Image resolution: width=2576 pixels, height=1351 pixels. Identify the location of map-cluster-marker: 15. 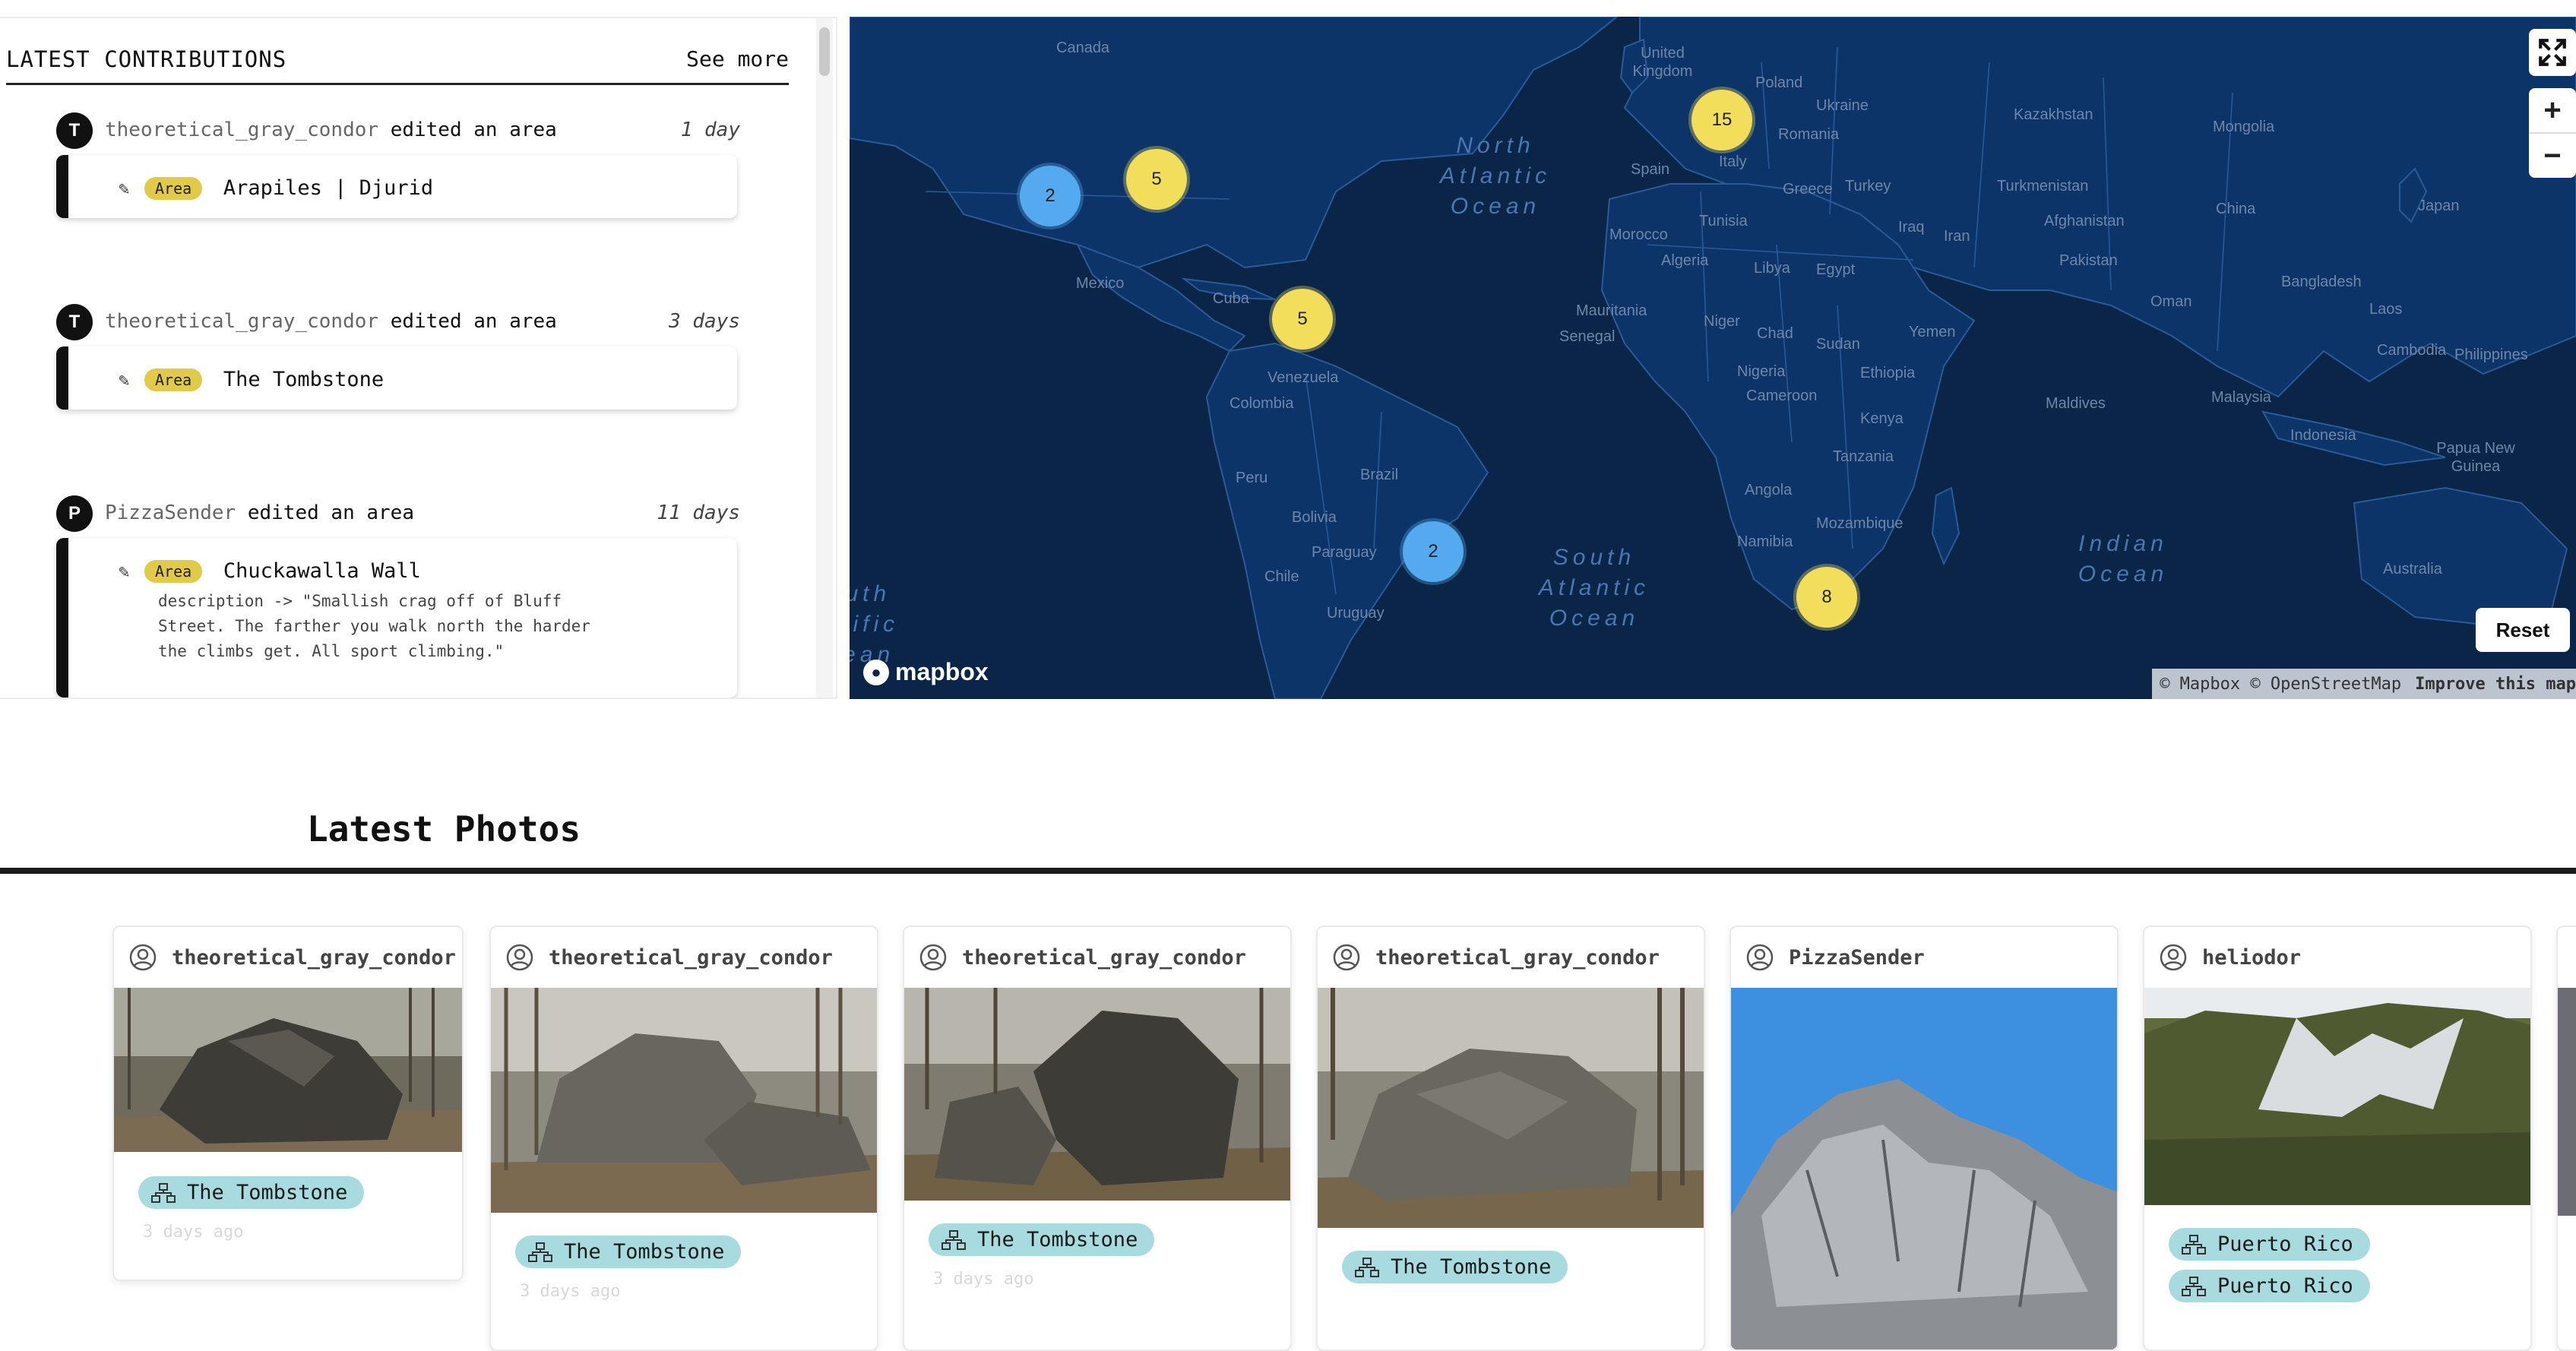
(1721, 120).